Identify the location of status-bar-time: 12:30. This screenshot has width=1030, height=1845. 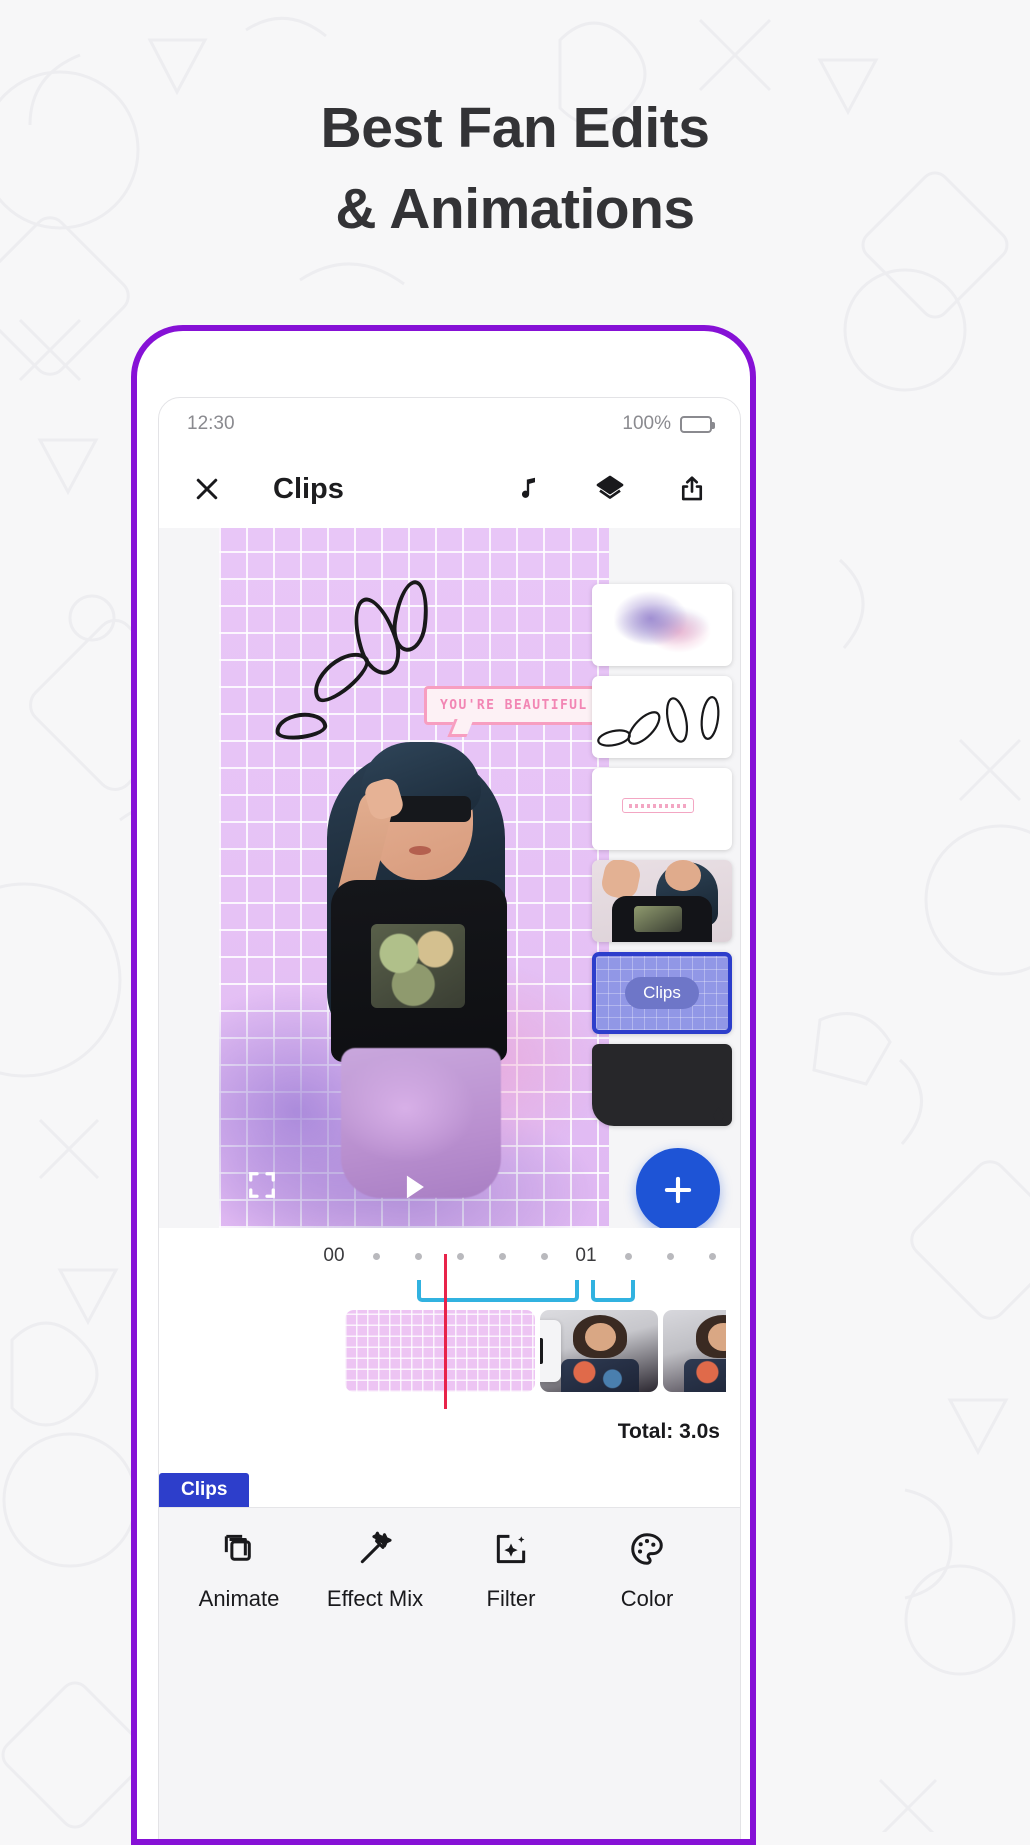
(211, 423).